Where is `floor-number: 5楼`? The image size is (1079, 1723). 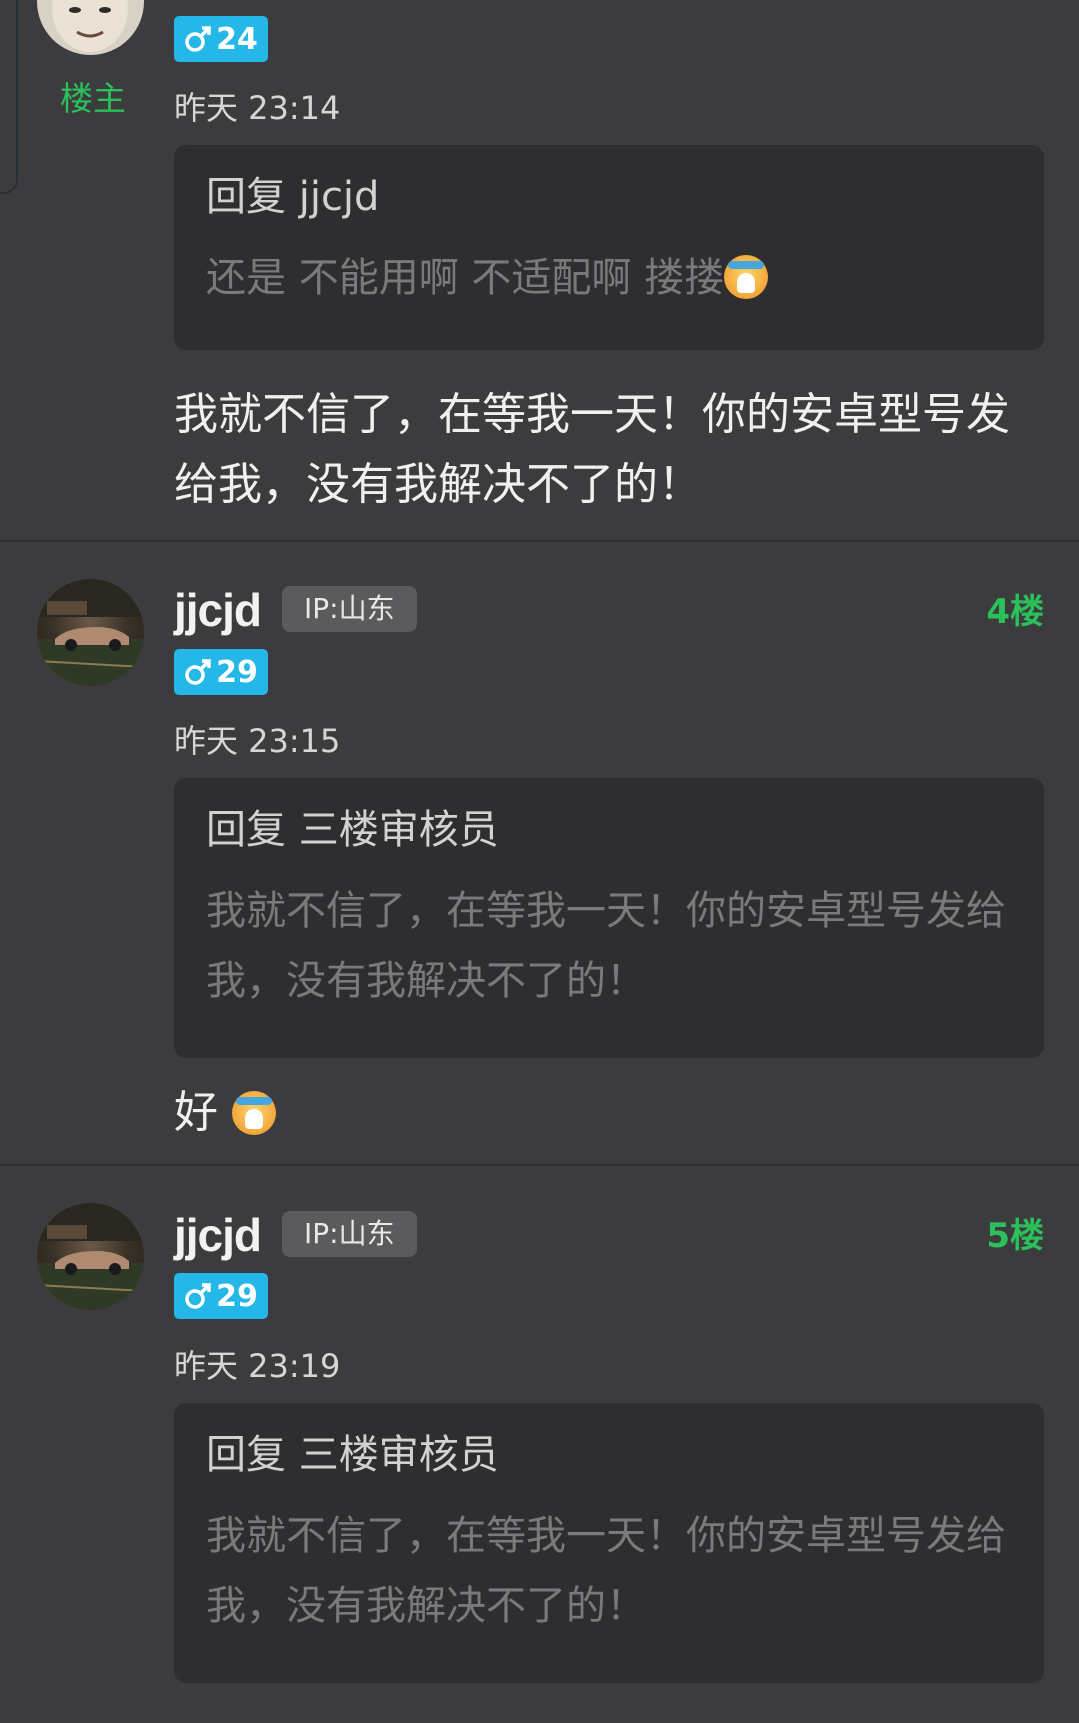
floor-number: 5楼 is located at coordinates (1015, 1236).